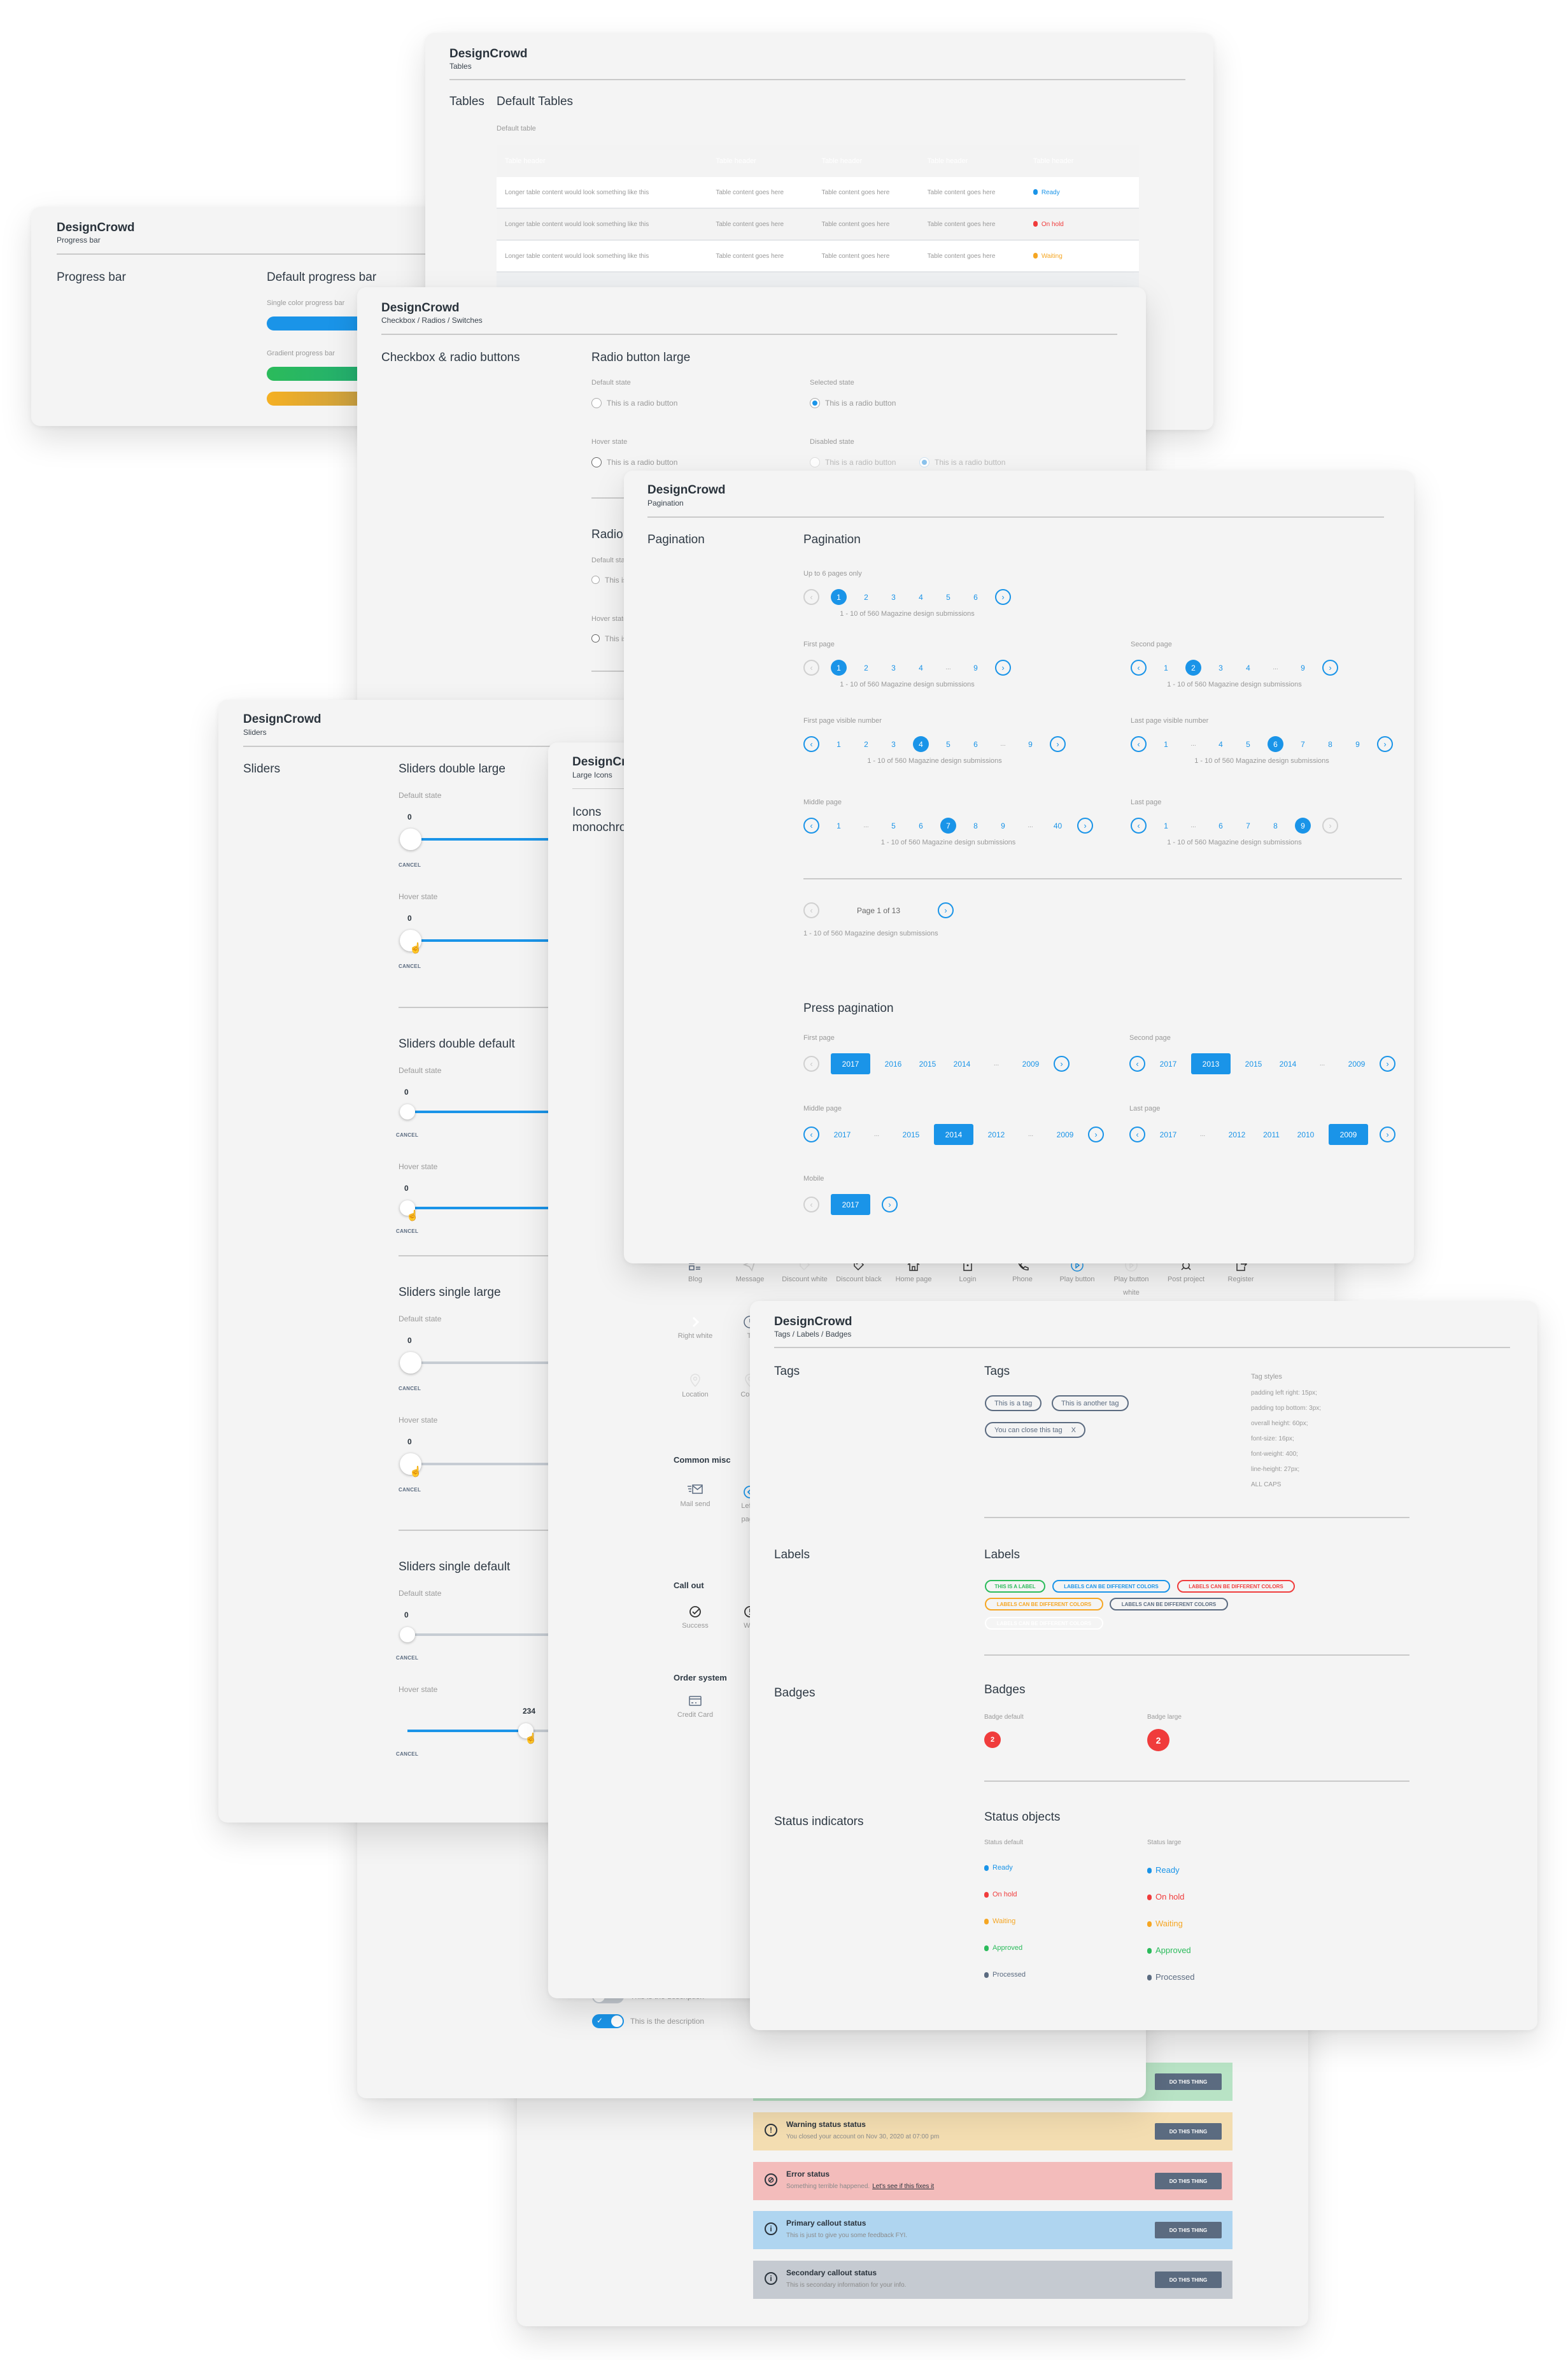  What do you see at coordinates (634, 462) in the screenshot?
I see `radio-hover: This is a radio button` at bounding box center [634, 462].